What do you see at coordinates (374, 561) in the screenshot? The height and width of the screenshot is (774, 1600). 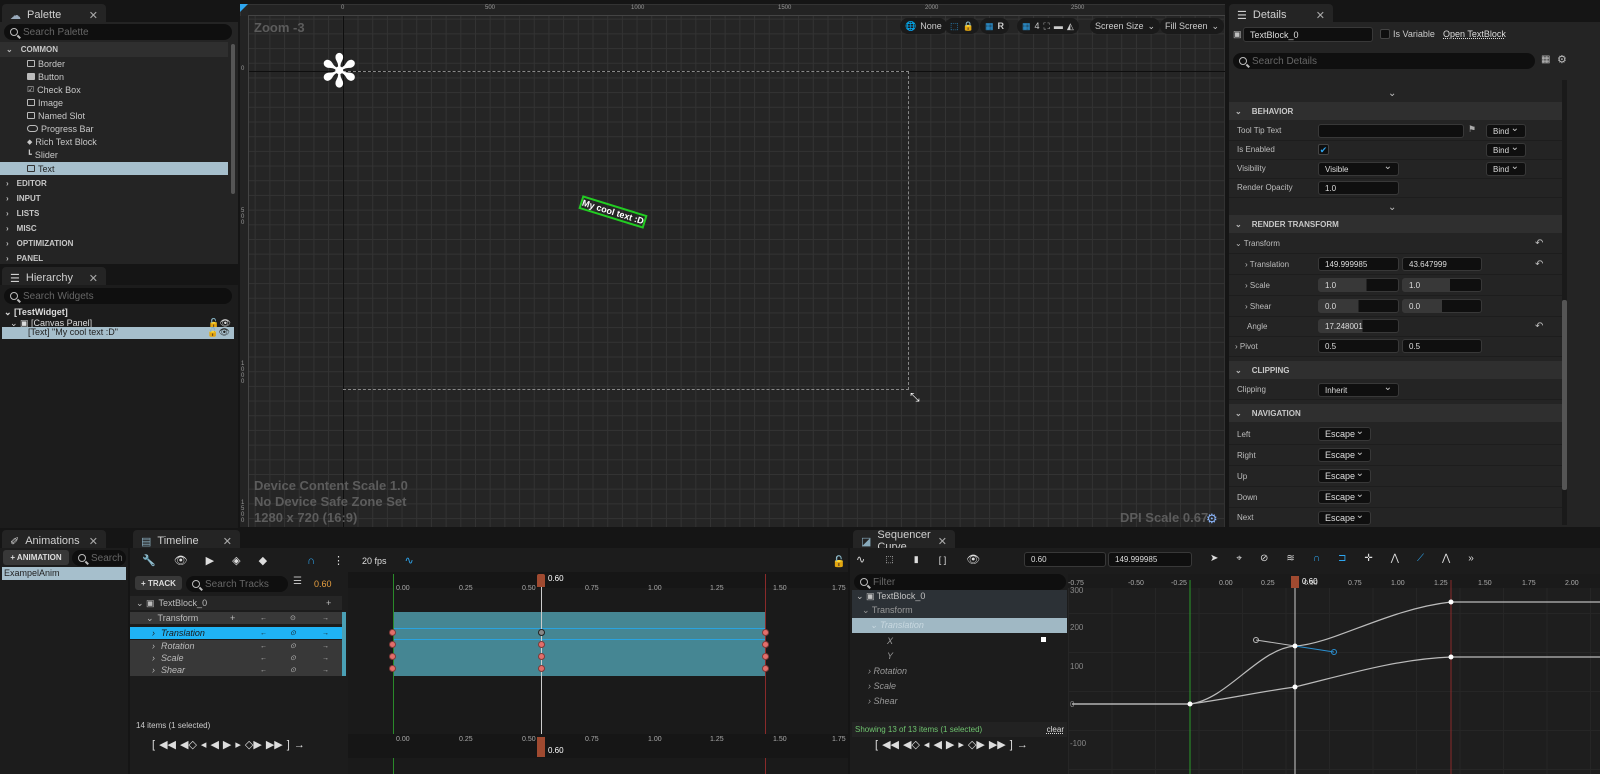 I see `fps-dropdown: 20 fps` at bounding box center [374, 561].